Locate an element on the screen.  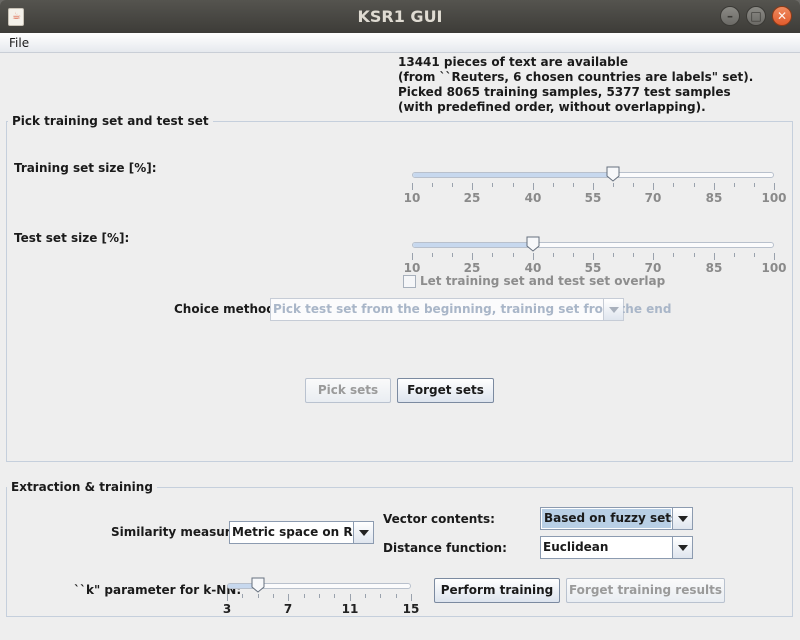
slider-tick-label: 70 is located at coordinates (653, 198).